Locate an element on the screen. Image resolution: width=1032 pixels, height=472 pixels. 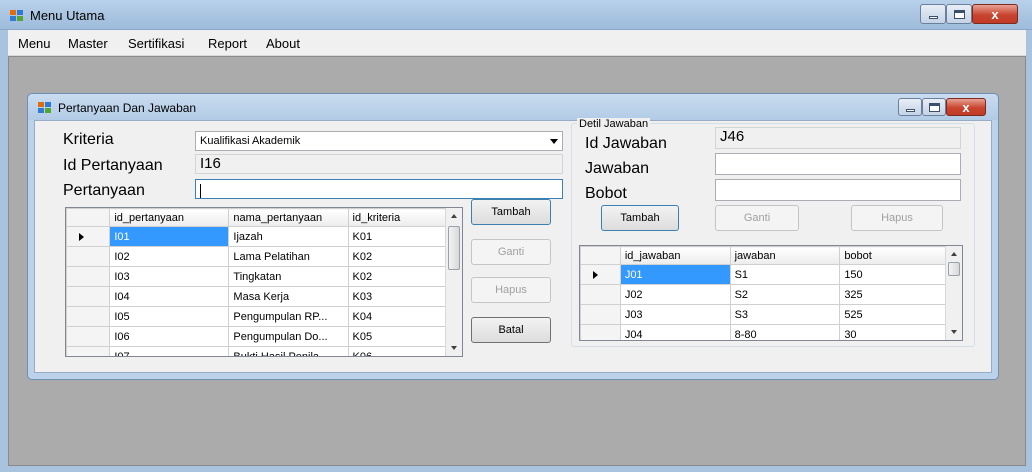
menu-bar: Menu Master Sertifikasi Report About is located at coordinates (517, 43).